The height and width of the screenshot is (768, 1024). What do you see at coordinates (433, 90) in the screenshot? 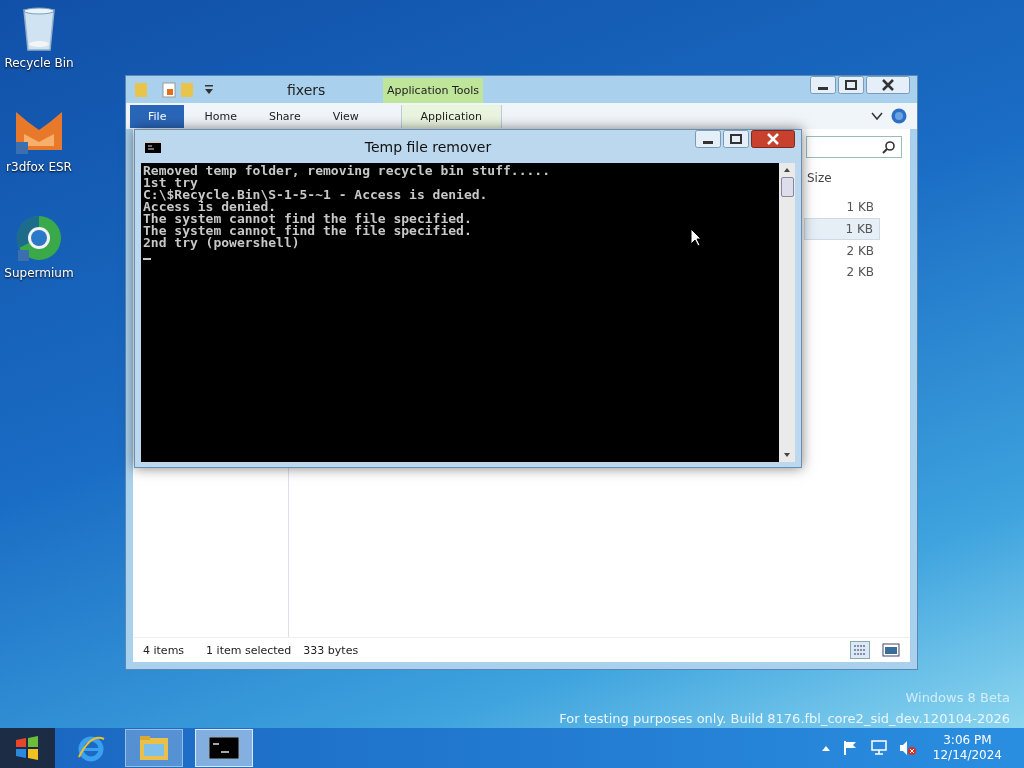
I see `contextual-tab-group: Application Tools` at bounding box center [433, 90].